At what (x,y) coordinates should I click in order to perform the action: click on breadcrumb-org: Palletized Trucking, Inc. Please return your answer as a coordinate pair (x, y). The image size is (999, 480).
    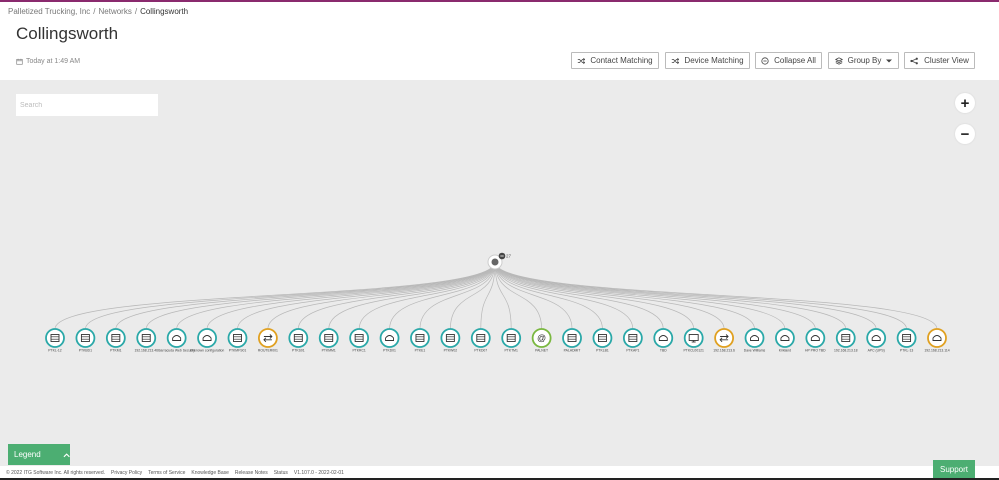
    Looking at the image, I should click on (49, 11).